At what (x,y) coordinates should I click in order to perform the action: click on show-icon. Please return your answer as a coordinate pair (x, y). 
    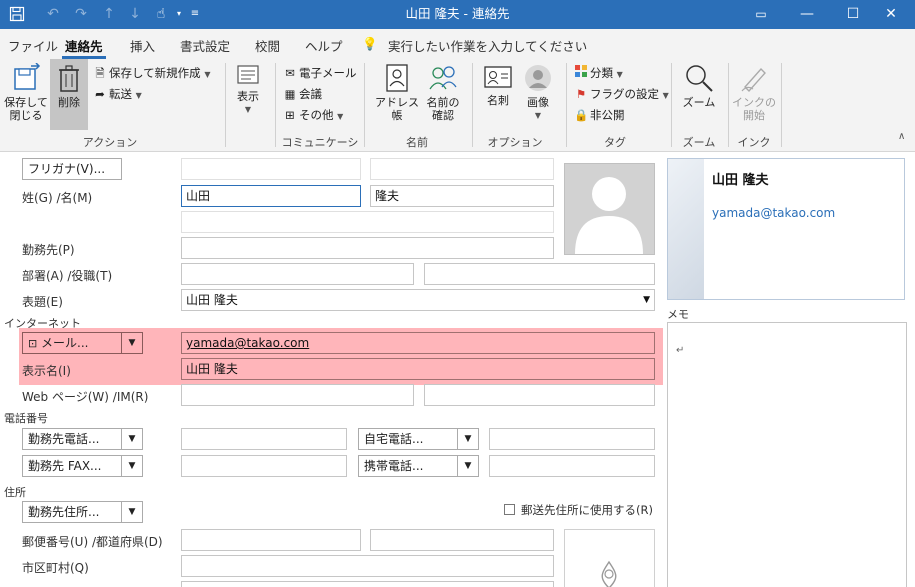
    Looking at the image, I should click on (248, 74).